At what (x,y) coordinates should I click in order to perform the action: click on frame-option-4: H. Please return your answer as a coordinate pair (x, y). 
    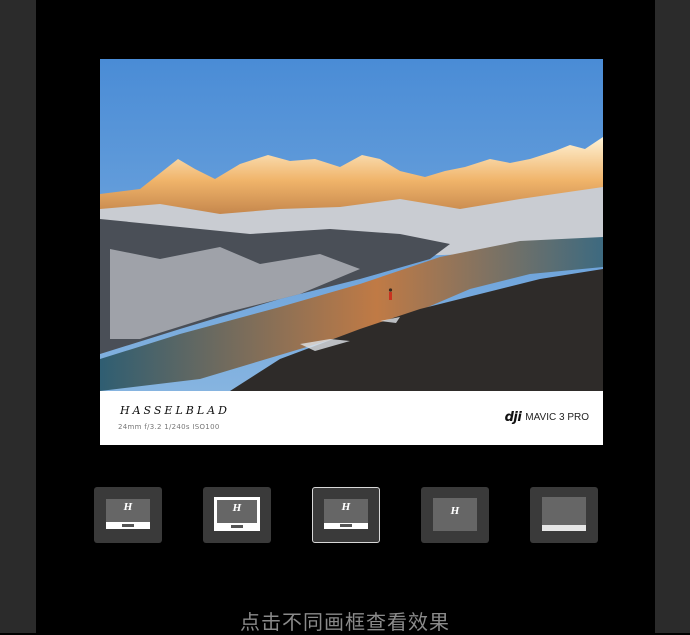
    Looking at the image, I should click on (455, 515).